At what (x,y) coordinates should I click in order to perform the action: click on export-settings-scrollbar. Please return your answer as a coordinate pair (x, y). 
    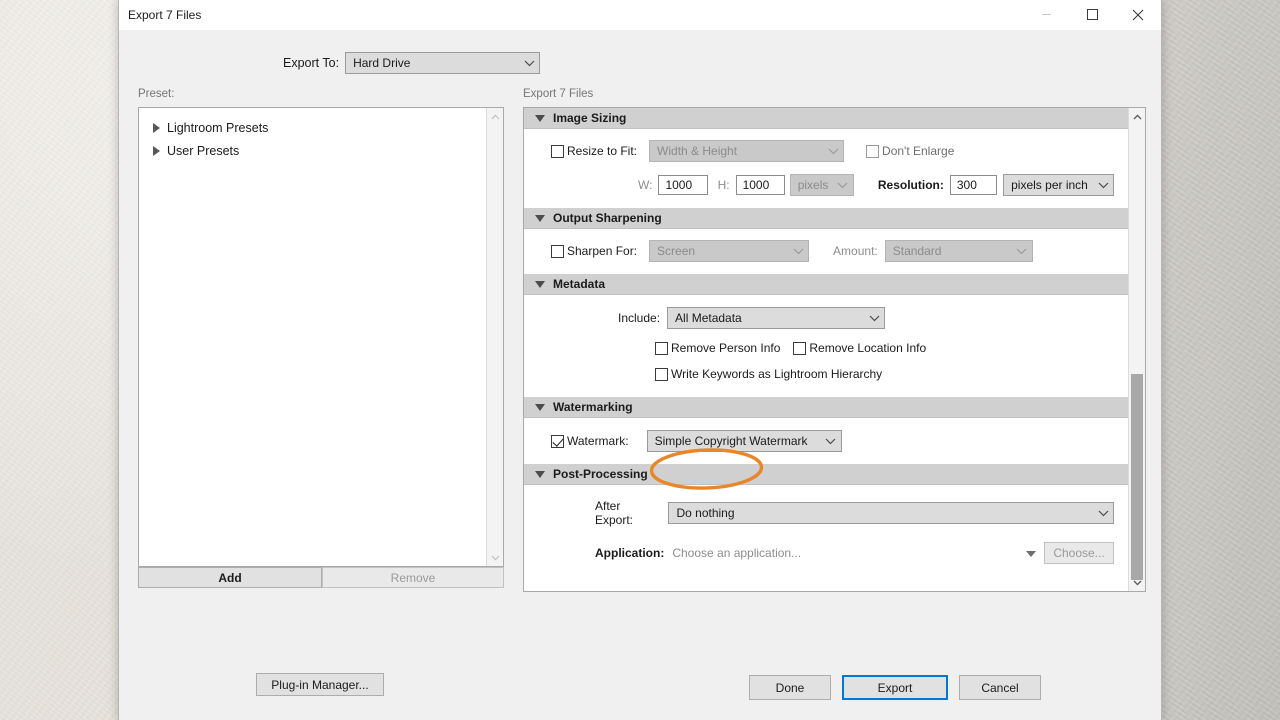
    Looking at the image, I should click on (1136, 349).